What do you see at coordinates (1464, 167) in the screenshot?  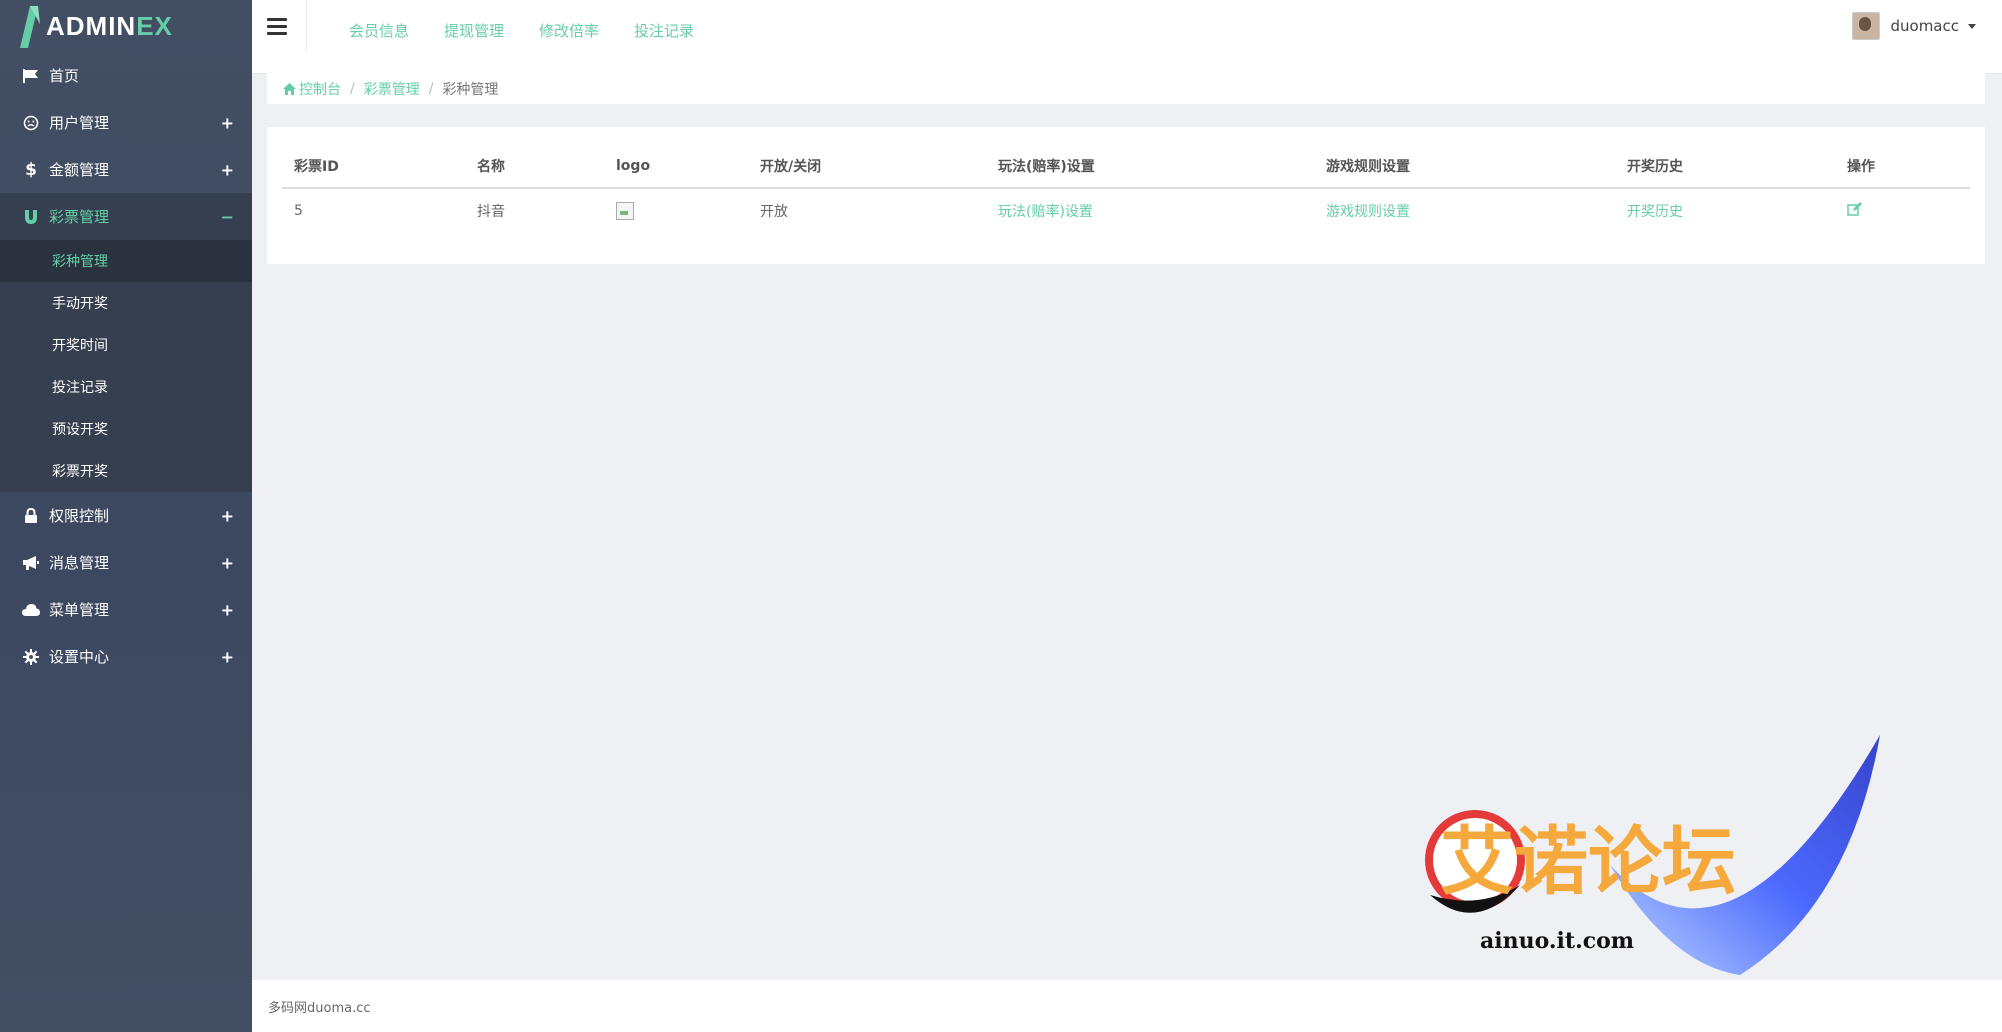 I see `column-header-rule-settings: 游戏规则设置` at bounding box center [1464, 167].